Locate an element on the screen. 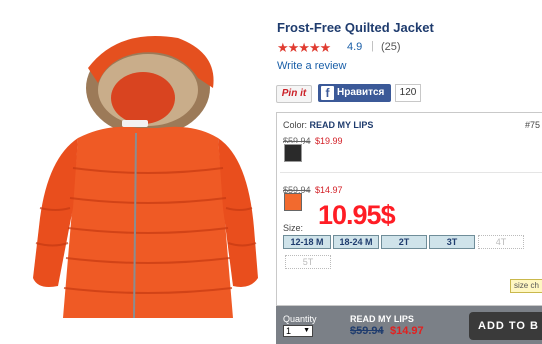 The image size is (542, 344). size-option-5t: 5T is located at coordinates (308, 262).